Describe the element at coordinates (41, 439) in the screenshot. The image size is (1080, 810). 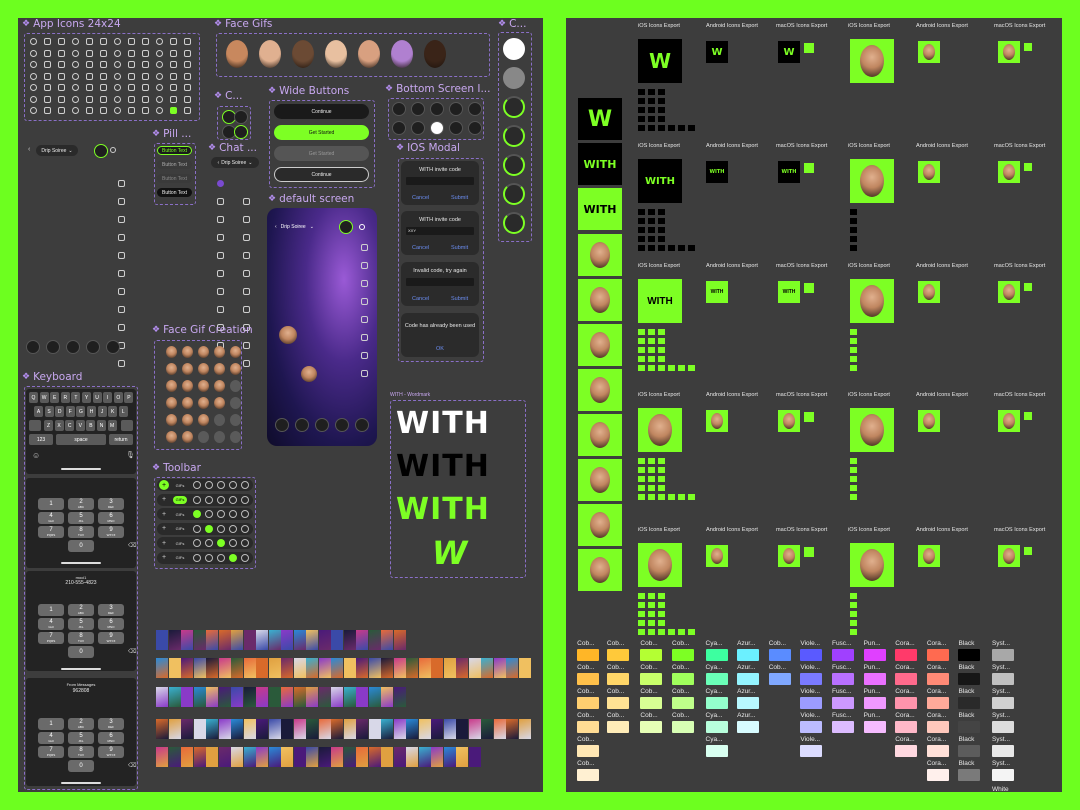
I see `numbers-key: 123` at that location.